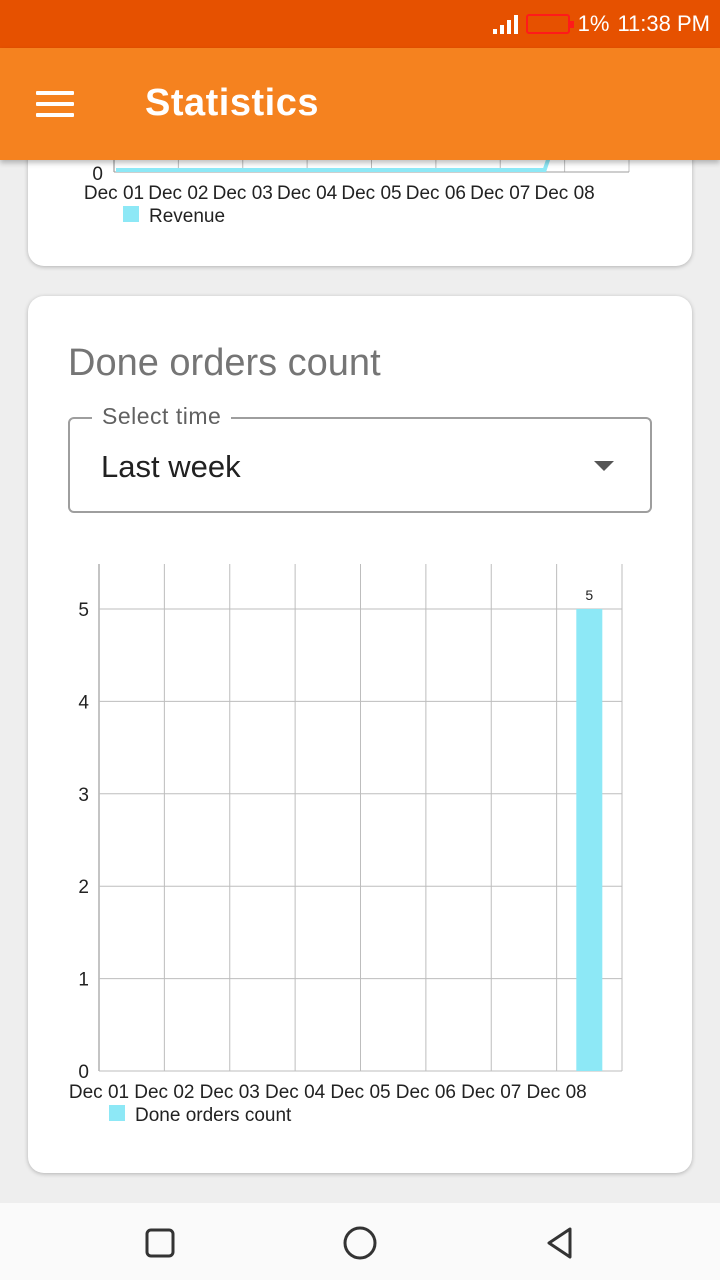 The height and width of the screenshot is (1280, 720). What do you see at coordinates (187, 216) in the screenshot?
I see `legend-label: Revenue` at bounding box center [187, 216].